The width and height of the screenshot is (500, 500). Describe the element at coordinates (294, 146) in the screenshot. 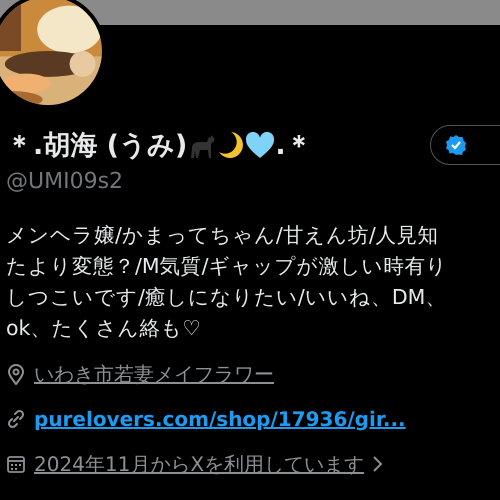

I see `display-name-suffix: .＊` at that location.